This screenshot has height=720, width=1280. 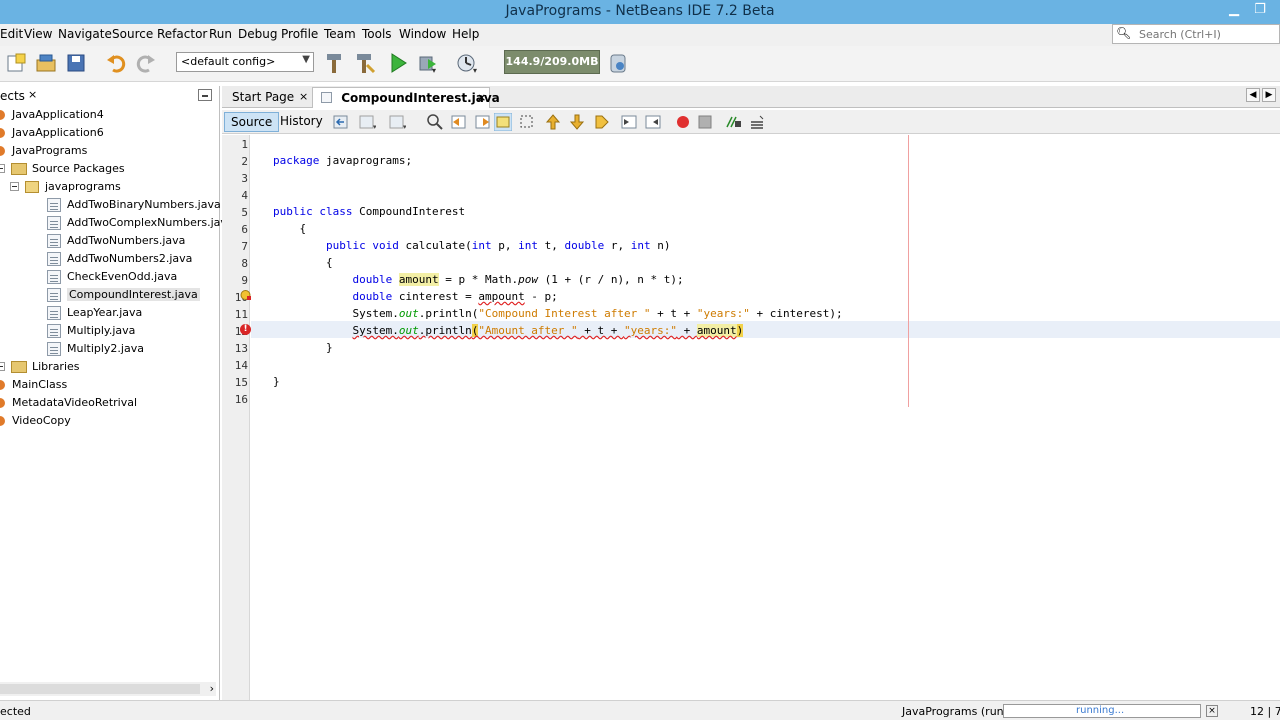 I want to click on expand-icon, so click(x=2, y=366).